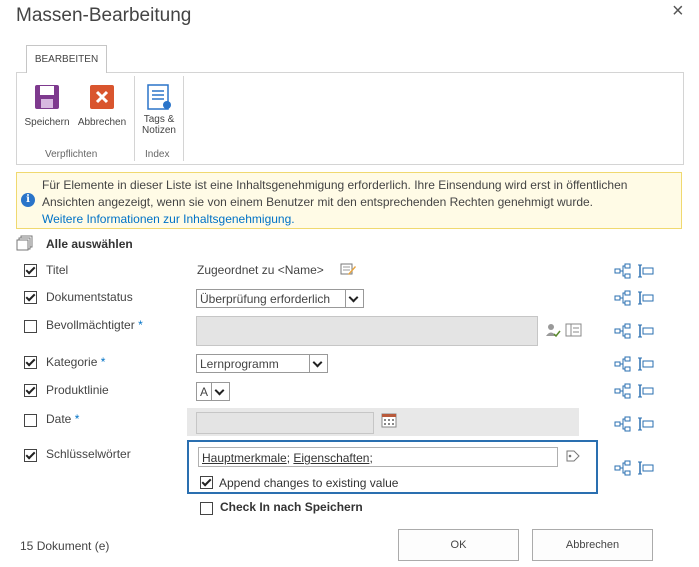 This screenshot has width=699, height=567. Describe the element at coordinates (30, 420) in the screenshot. I see `checkbox-date` at that location.